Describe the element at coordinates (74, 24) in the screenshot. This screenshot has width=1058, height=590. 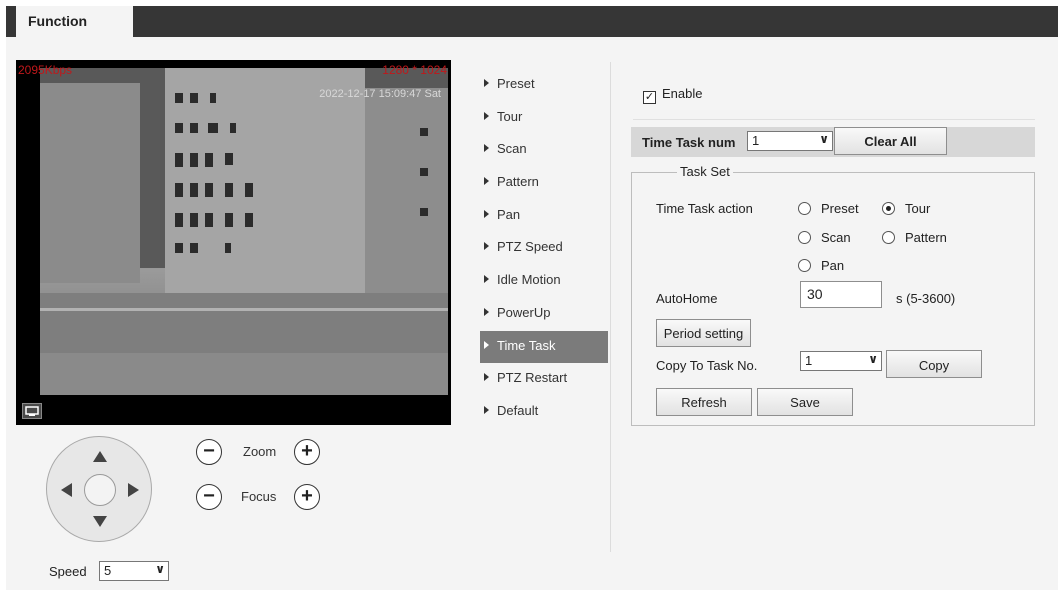
I see `tab-function: Function` at that location.